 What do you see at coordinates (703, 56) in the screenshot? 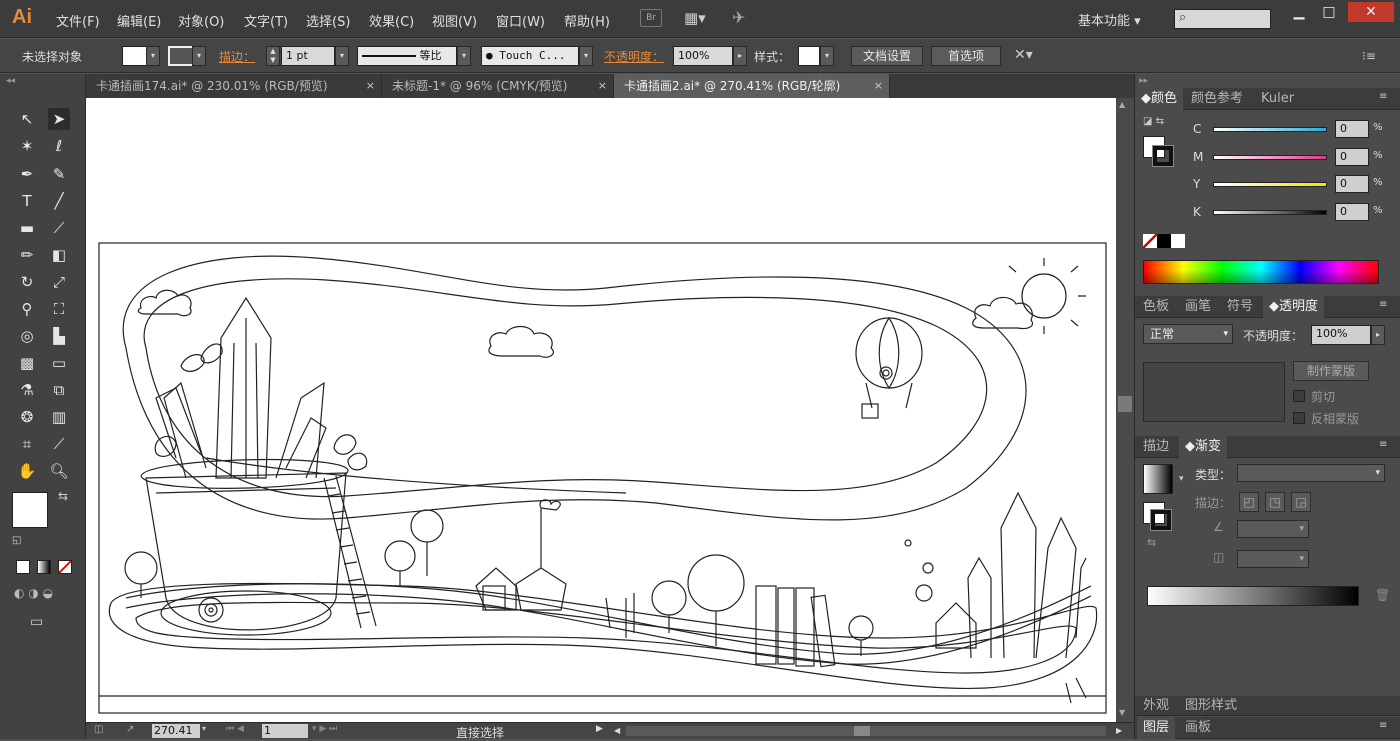
I see `opacity-field: 100%` at bounding box center [703, 56].